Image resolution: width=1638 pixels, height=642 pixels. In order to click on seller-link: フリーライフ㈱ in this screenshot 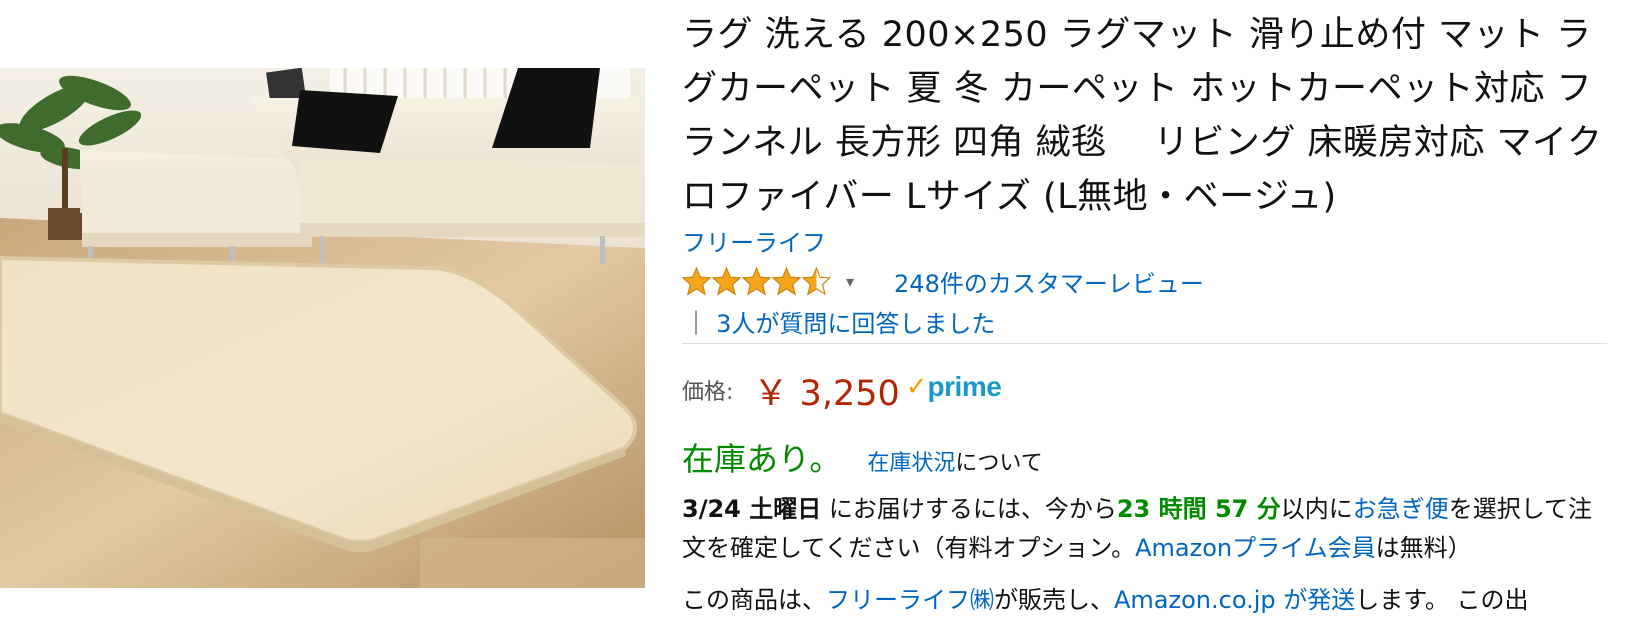, I will do `click(910, 600)`.